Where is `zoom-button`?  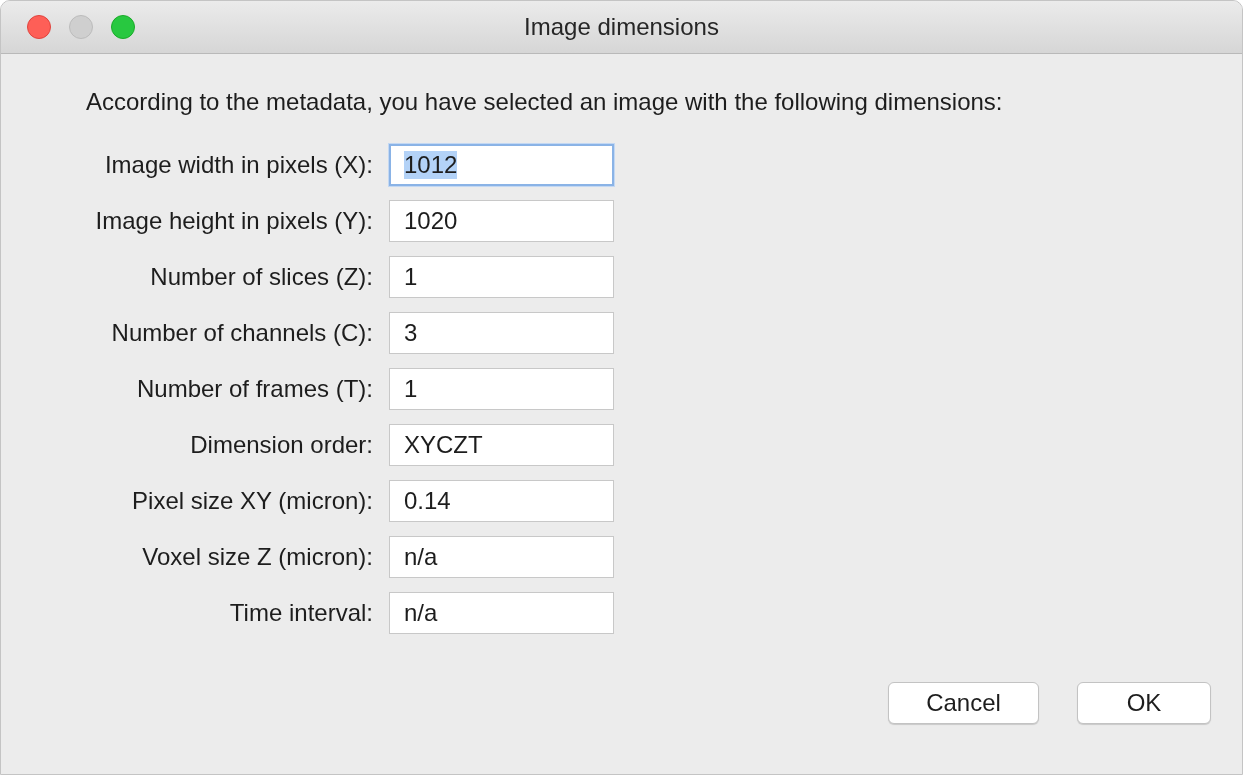
zoom-button is located at coordinates (123, 27).